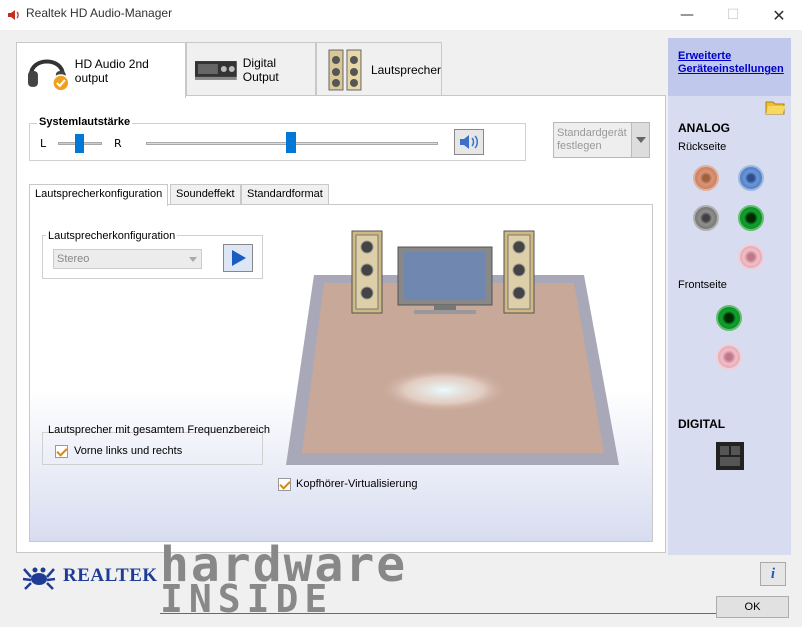 Image resolution: width=802 pixels, height=627 pixels. Describe the element at coordinates (85, 122) in the screenshot. I see `volume-title: Systemlautstärke` at that location.